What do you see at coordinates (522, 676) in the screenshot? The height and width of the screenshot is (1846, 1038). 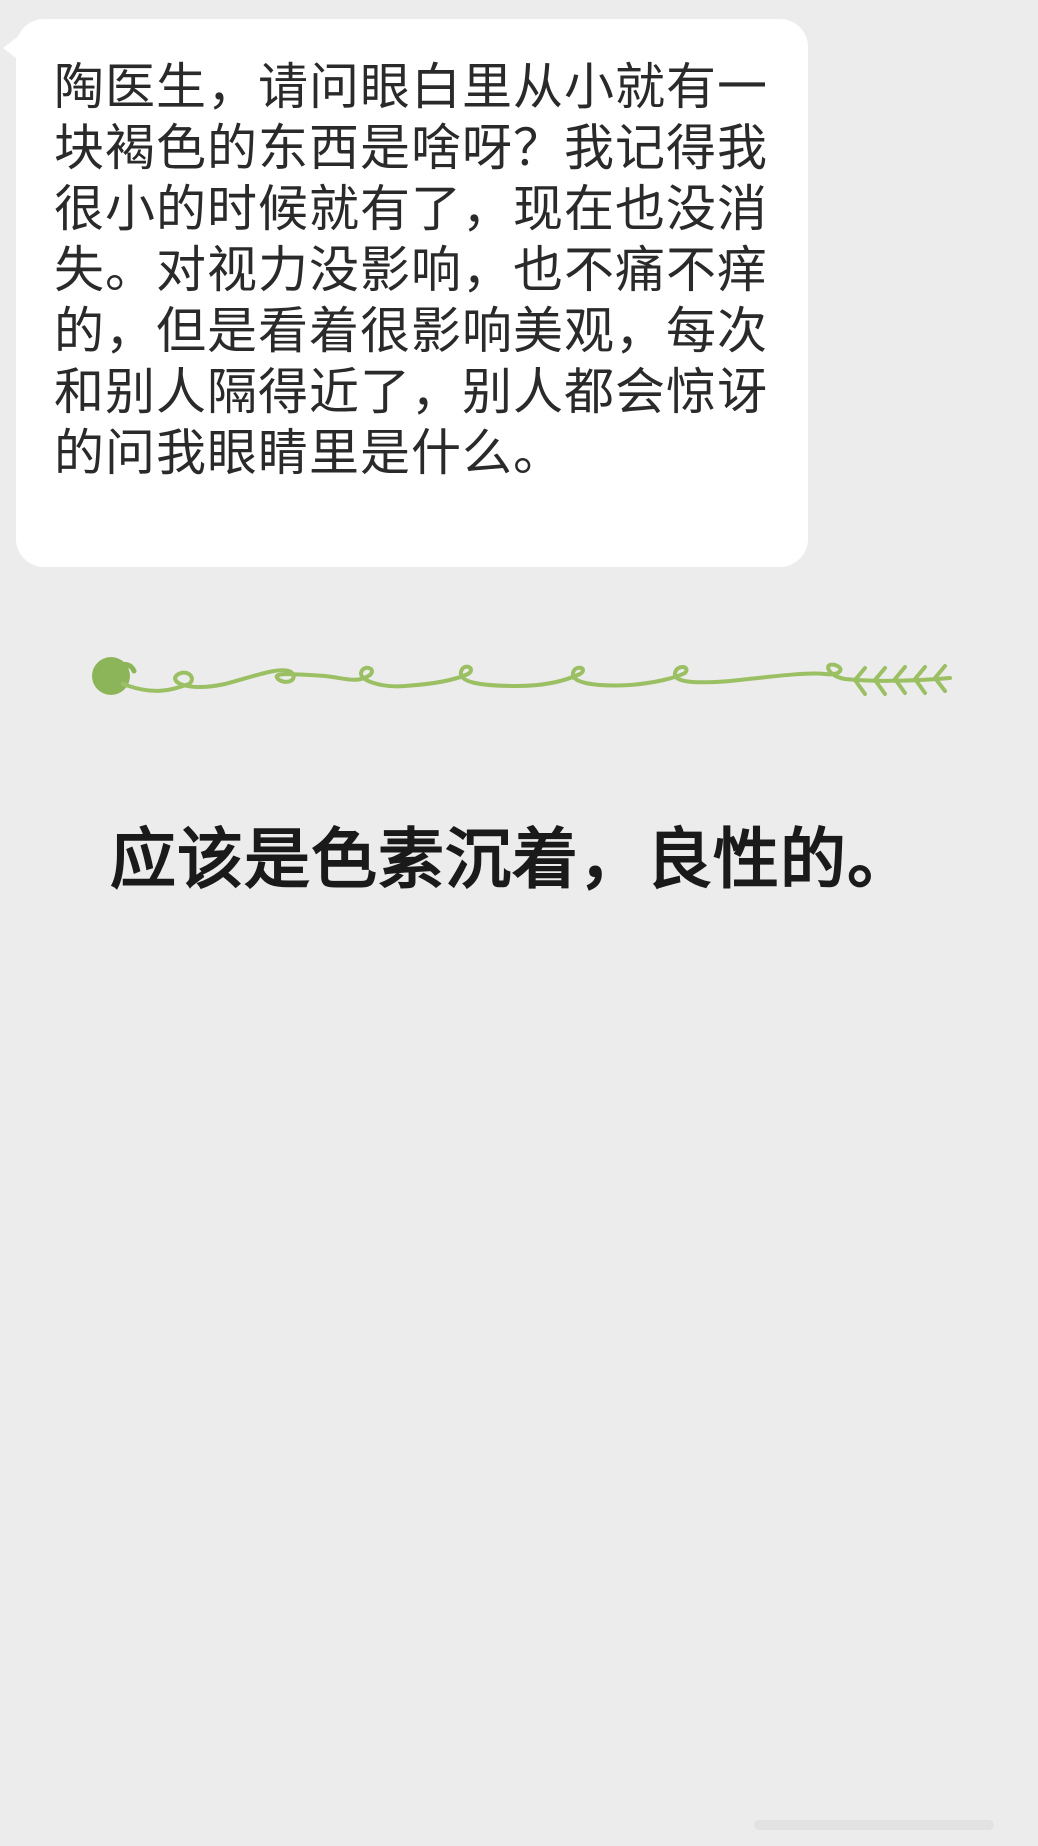 I see `vine-divider-icon` at bounding box center [522, 676].